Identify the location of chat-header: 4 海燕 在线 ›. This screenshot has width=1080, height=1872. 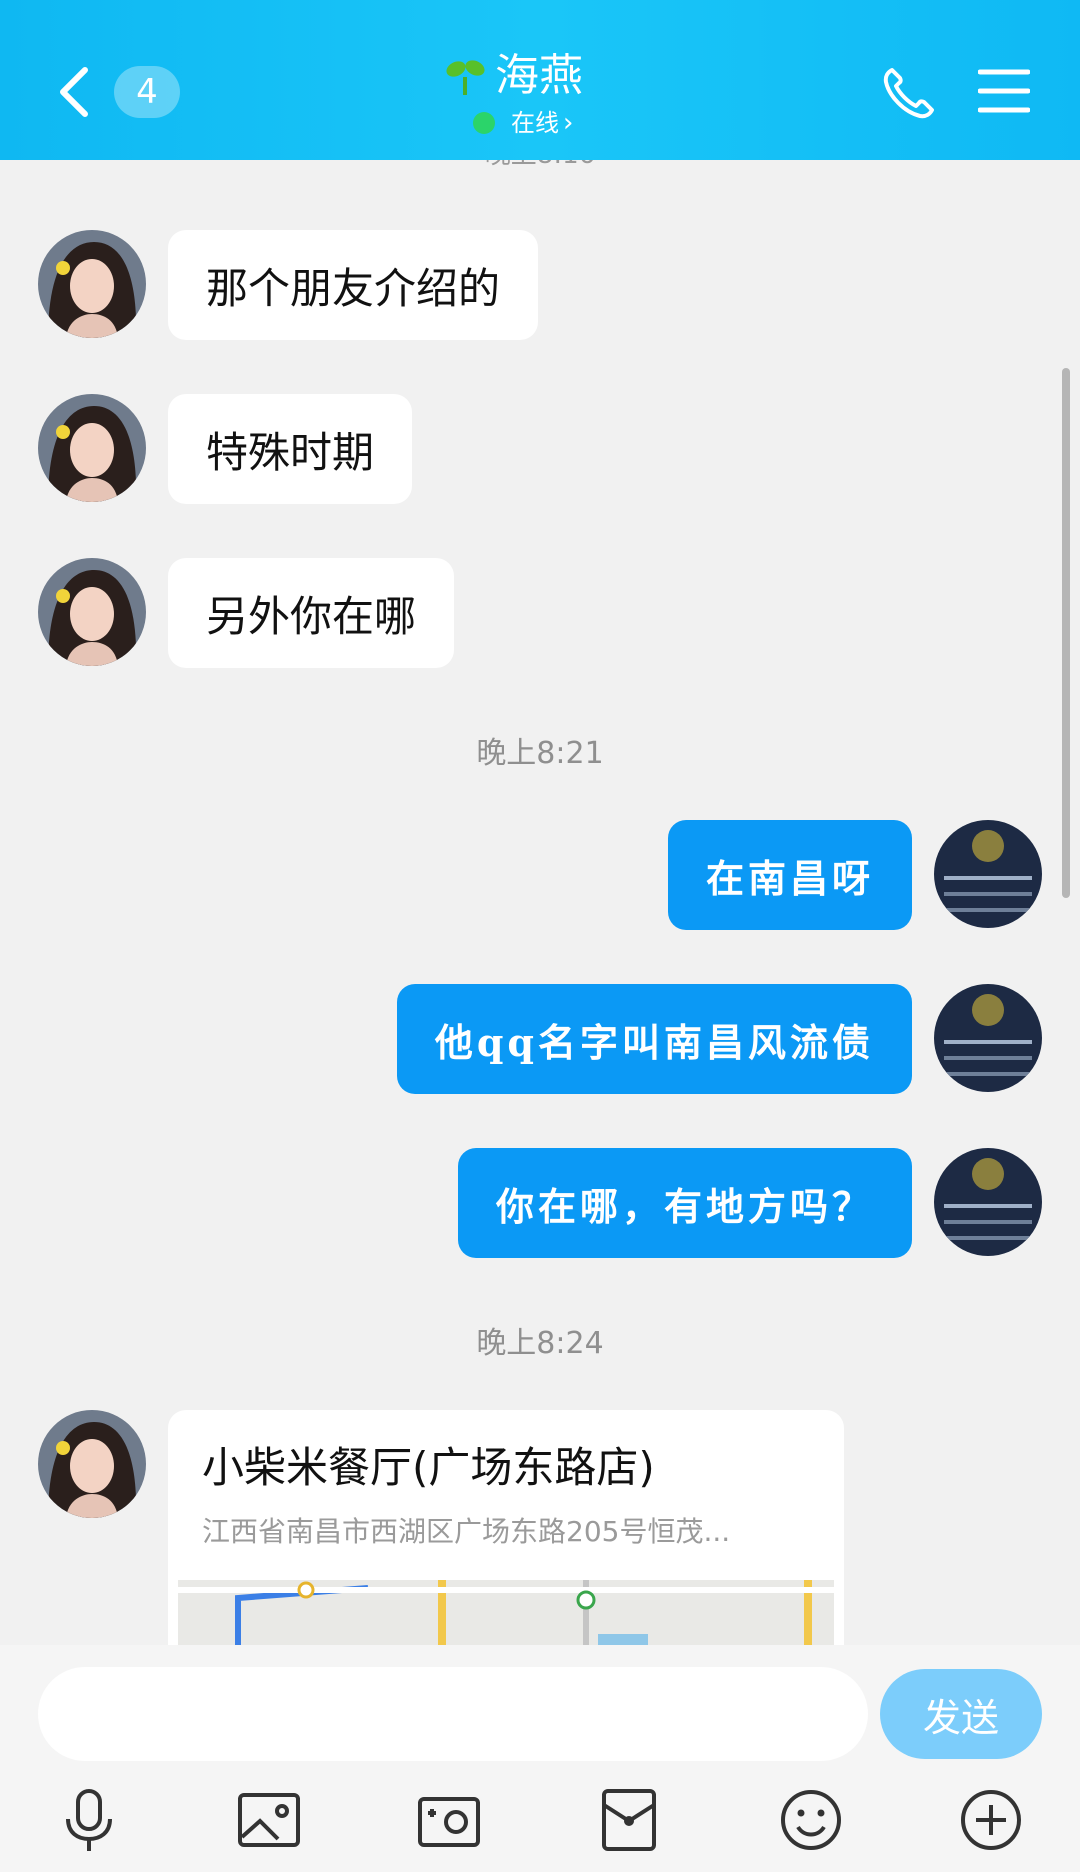
(540, 80).